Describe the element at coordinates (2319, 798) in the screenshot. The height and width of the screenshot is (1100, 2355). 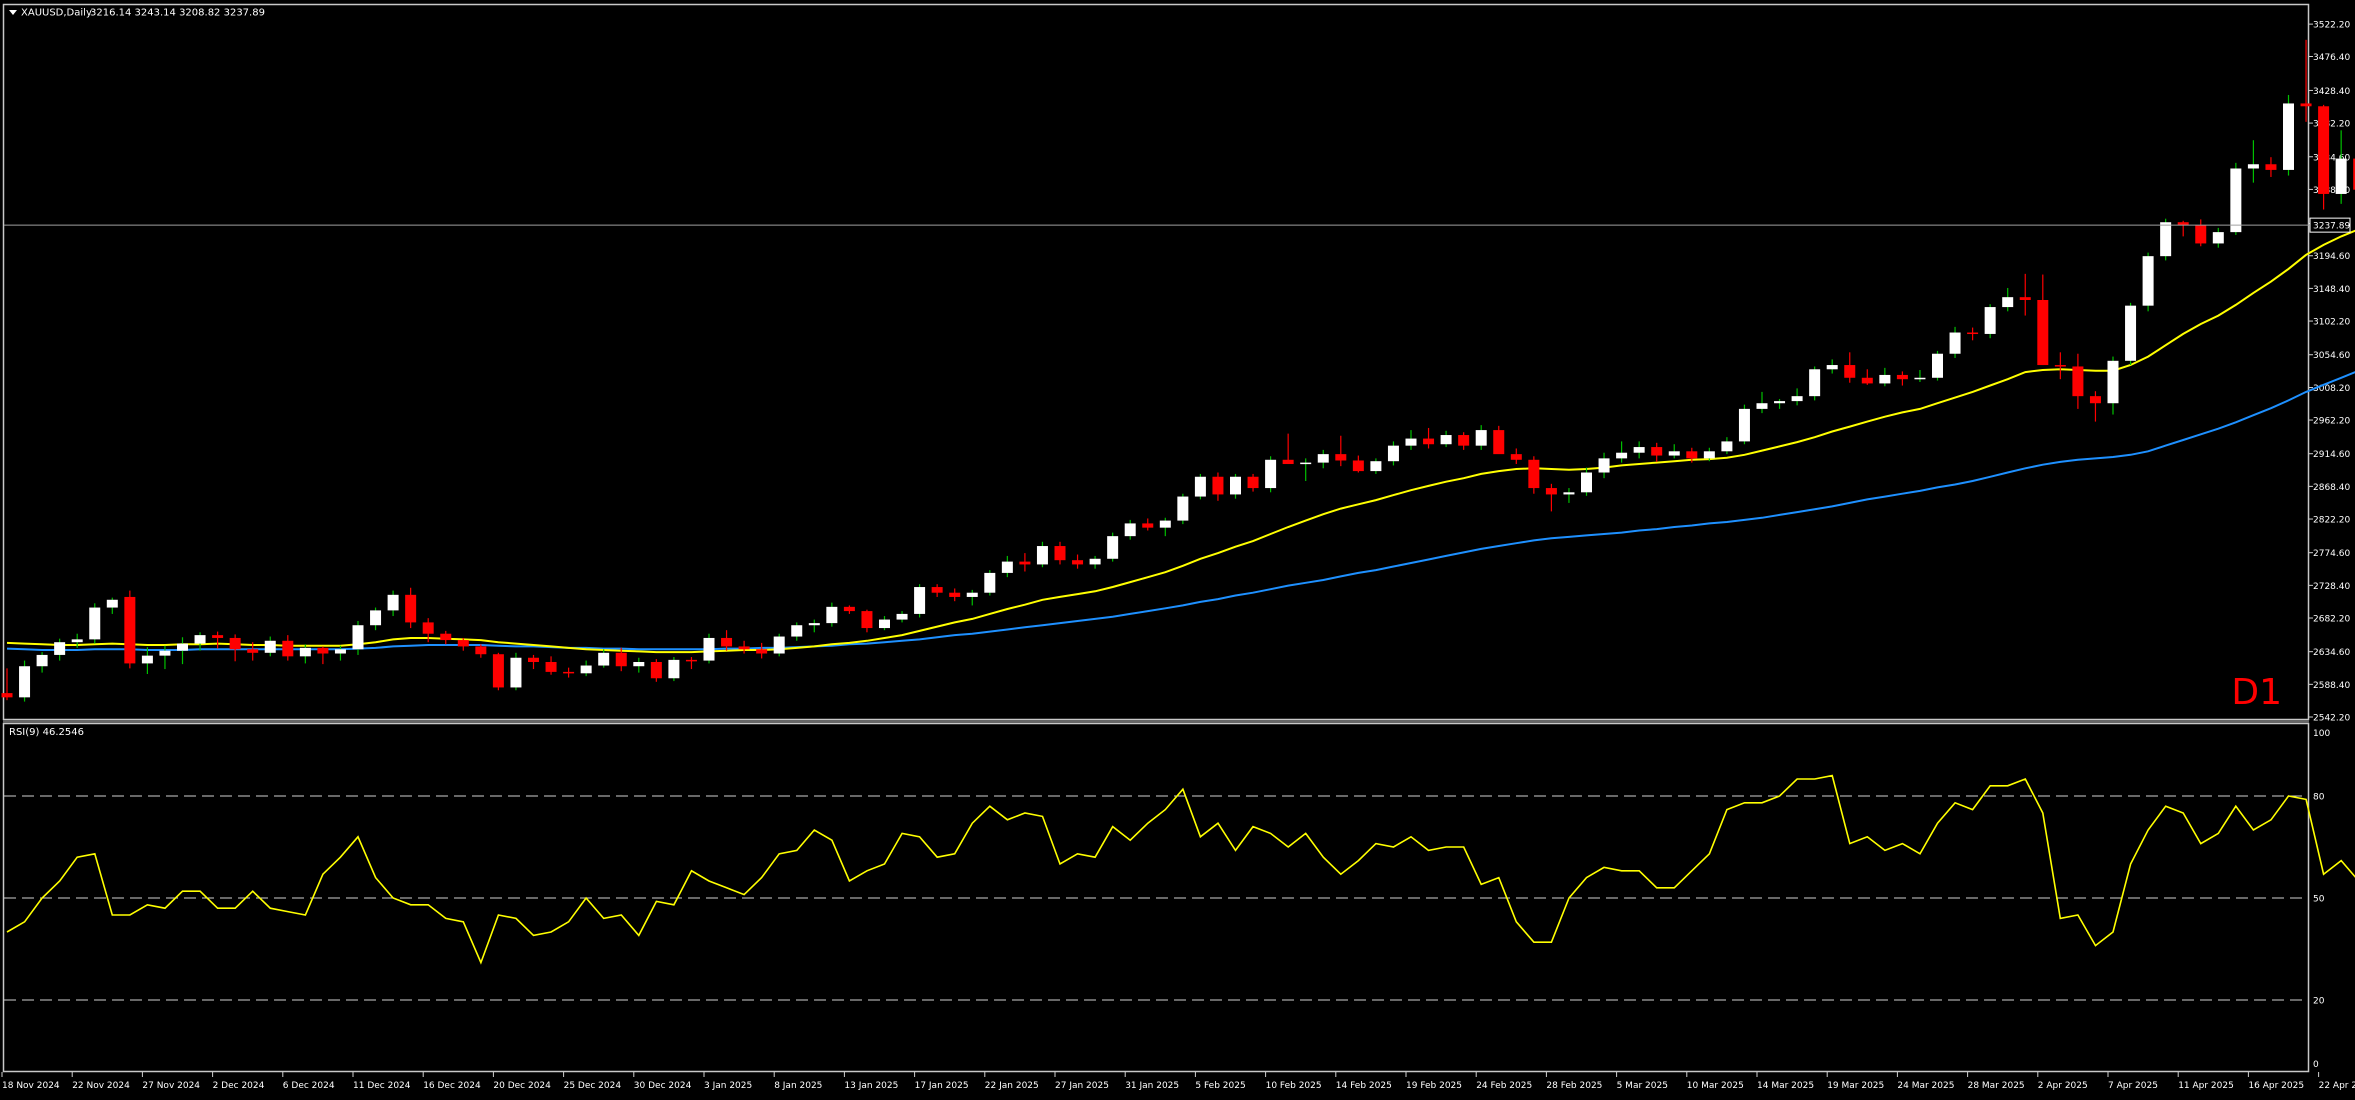
I see `rsi-tick-label: 80` at that location.